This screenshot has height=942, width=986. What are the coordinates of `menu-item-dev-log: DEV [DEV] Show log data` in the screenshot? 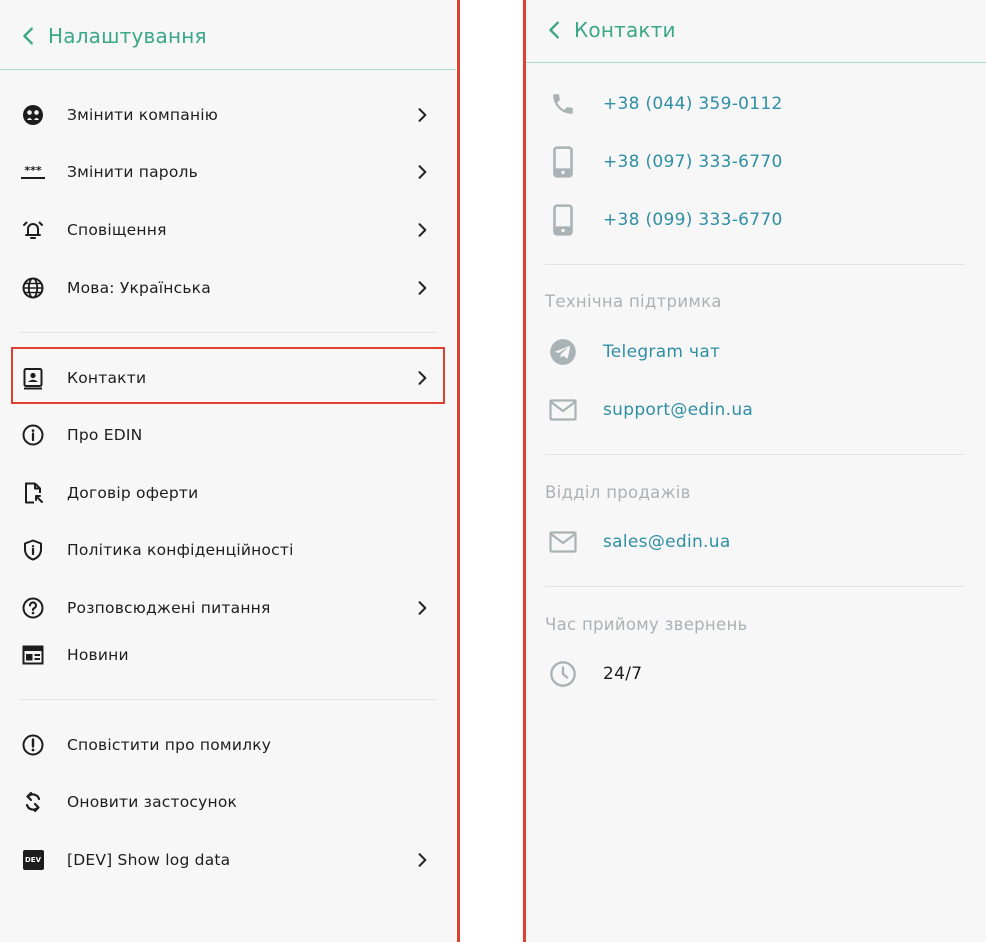 It's located at (228, 860).